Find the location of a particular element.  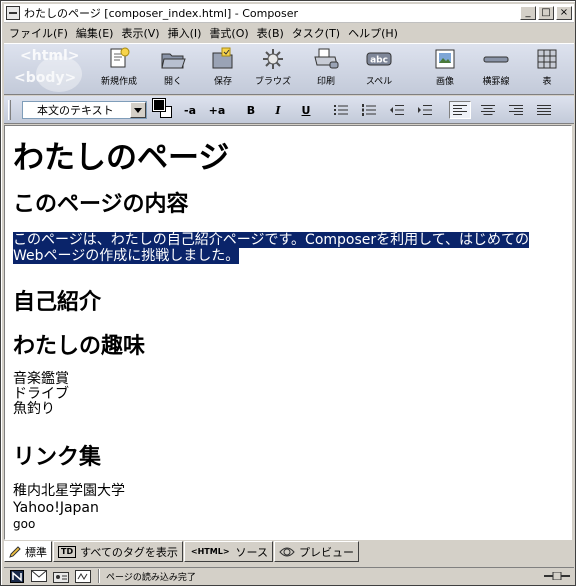

online-status-icon is located at coordinates (557, 576).